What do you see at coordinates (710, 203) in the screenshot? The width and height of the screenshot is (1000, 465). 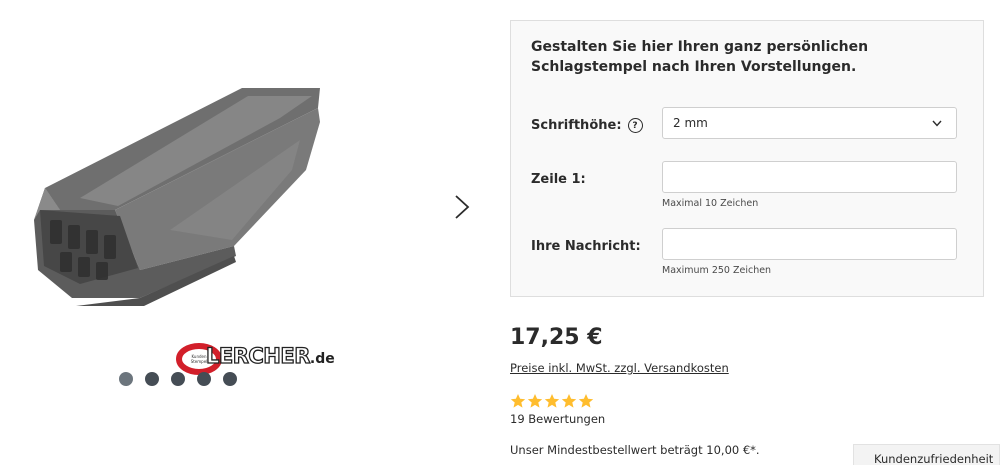 I see `line1-hint: Maximal 10 Zeichen` at bounding box center [710, 203].